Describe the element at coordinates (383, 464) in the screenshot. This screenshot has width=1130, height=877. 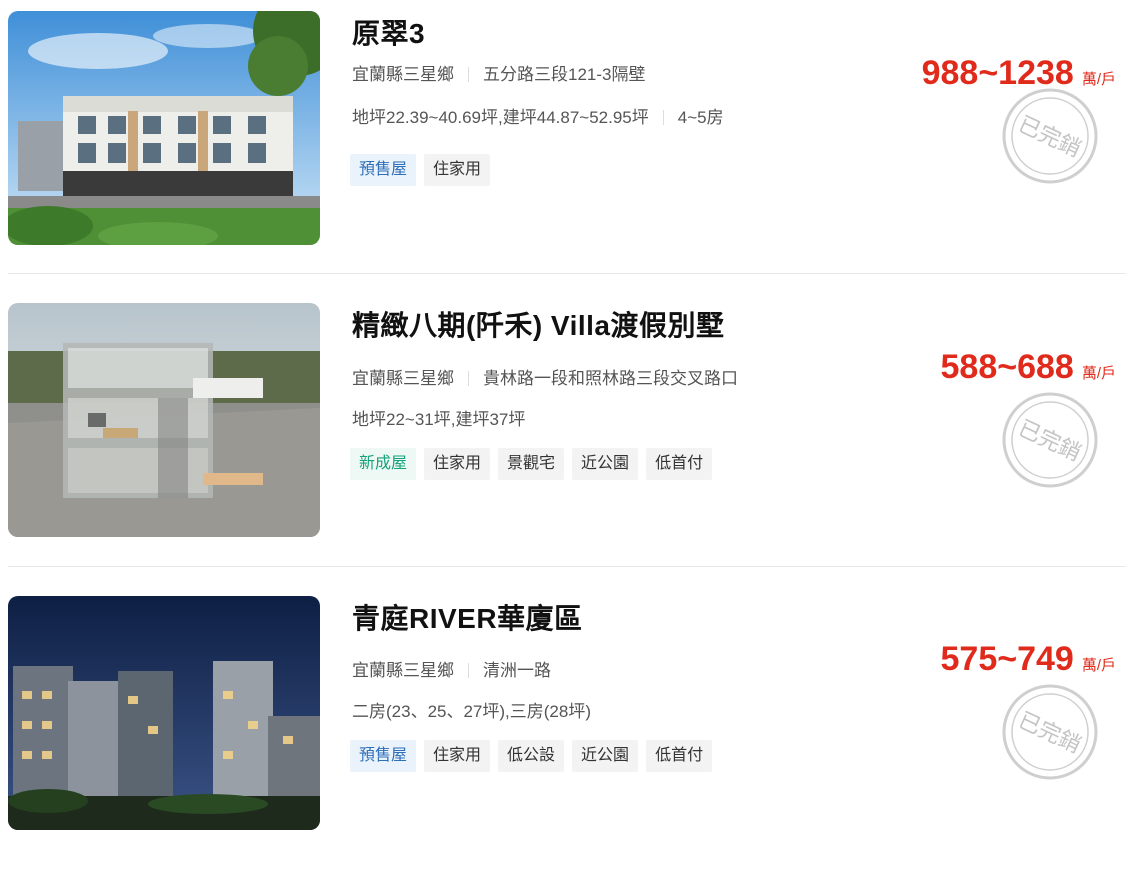
I see `tag-new-house: 新成屋` at that location.